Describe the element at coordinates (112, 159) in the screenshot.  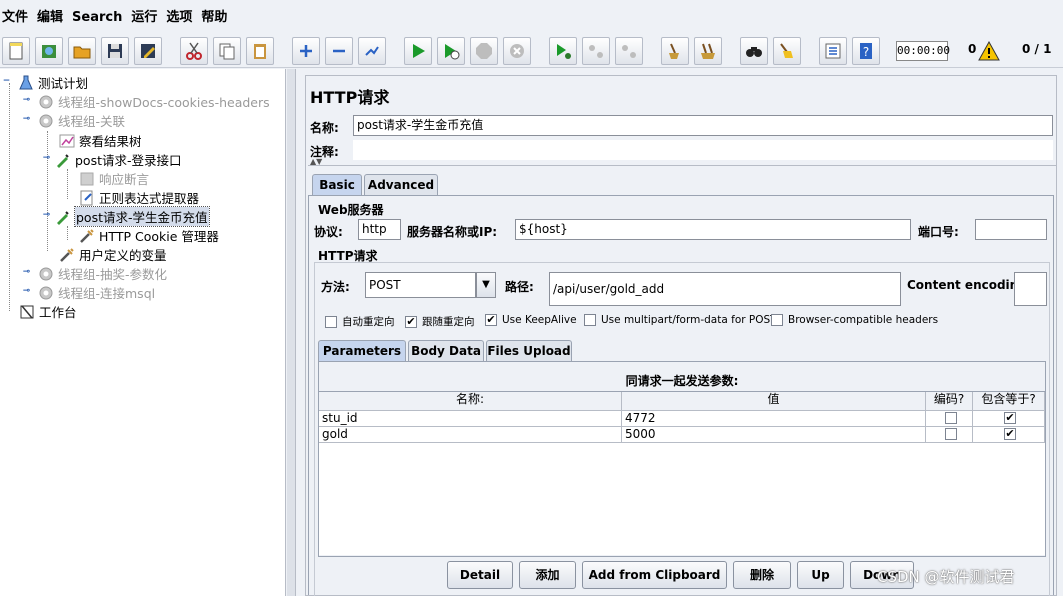
I see `tree-item-sampler: ⊸ post请求-登录接口` at that location.